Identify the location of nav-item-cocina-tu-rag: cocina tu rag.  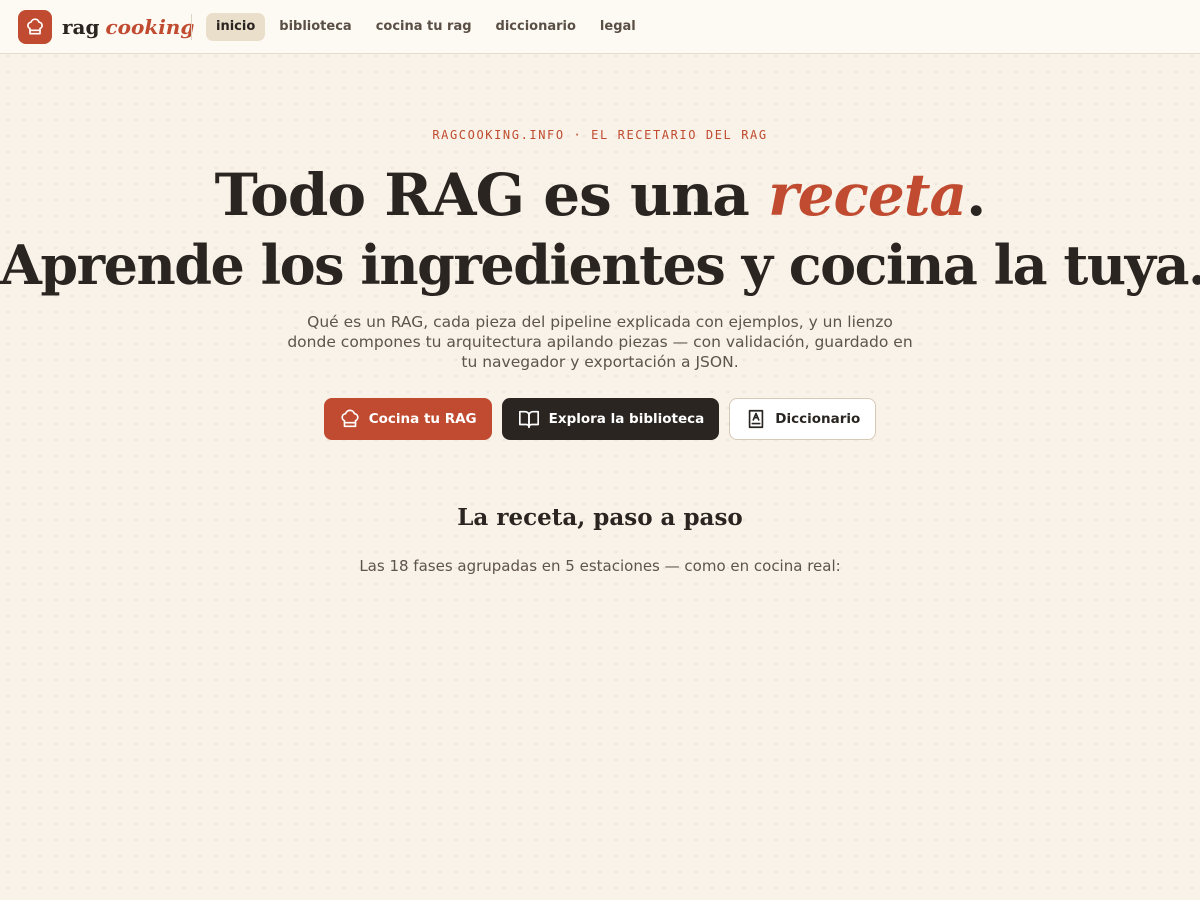
(424, 27).